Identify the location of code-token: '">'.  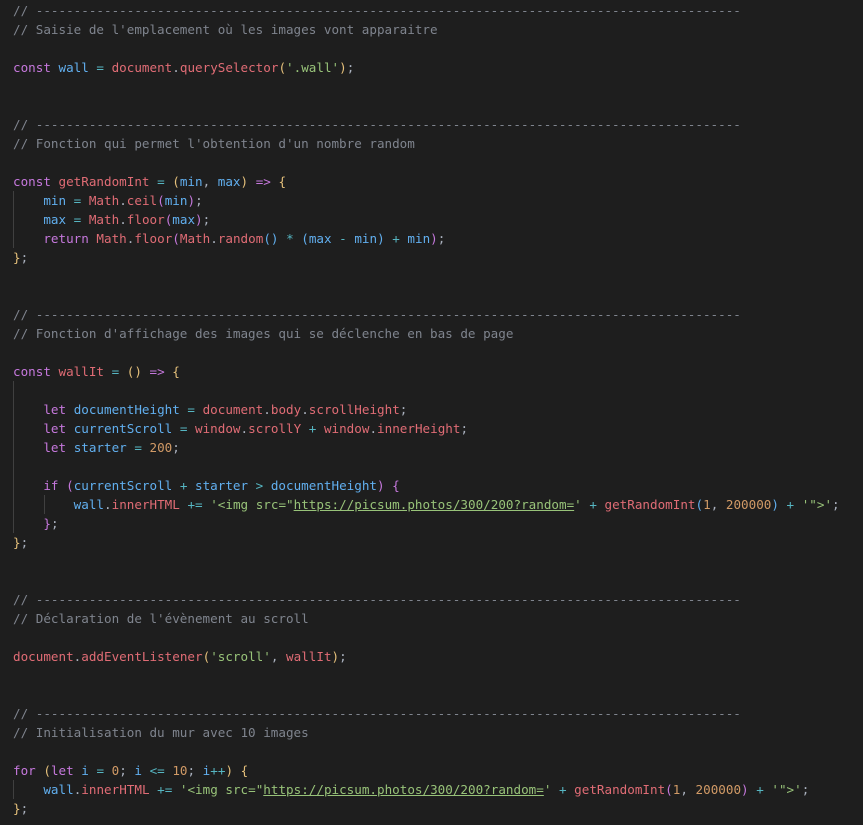
(817, 504).